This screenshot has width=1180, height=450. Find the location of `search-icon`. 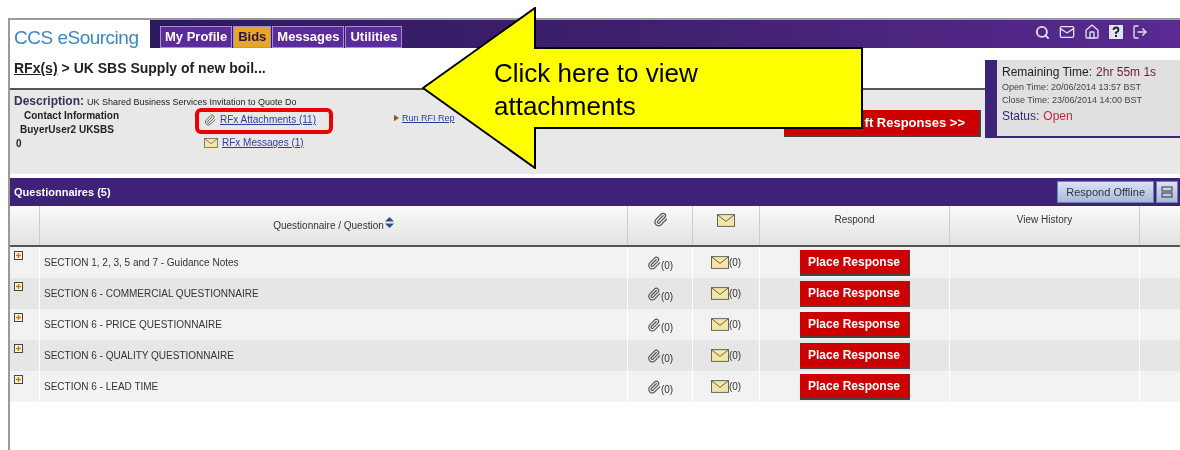

search-icon is located at coordinates (1042, 32).